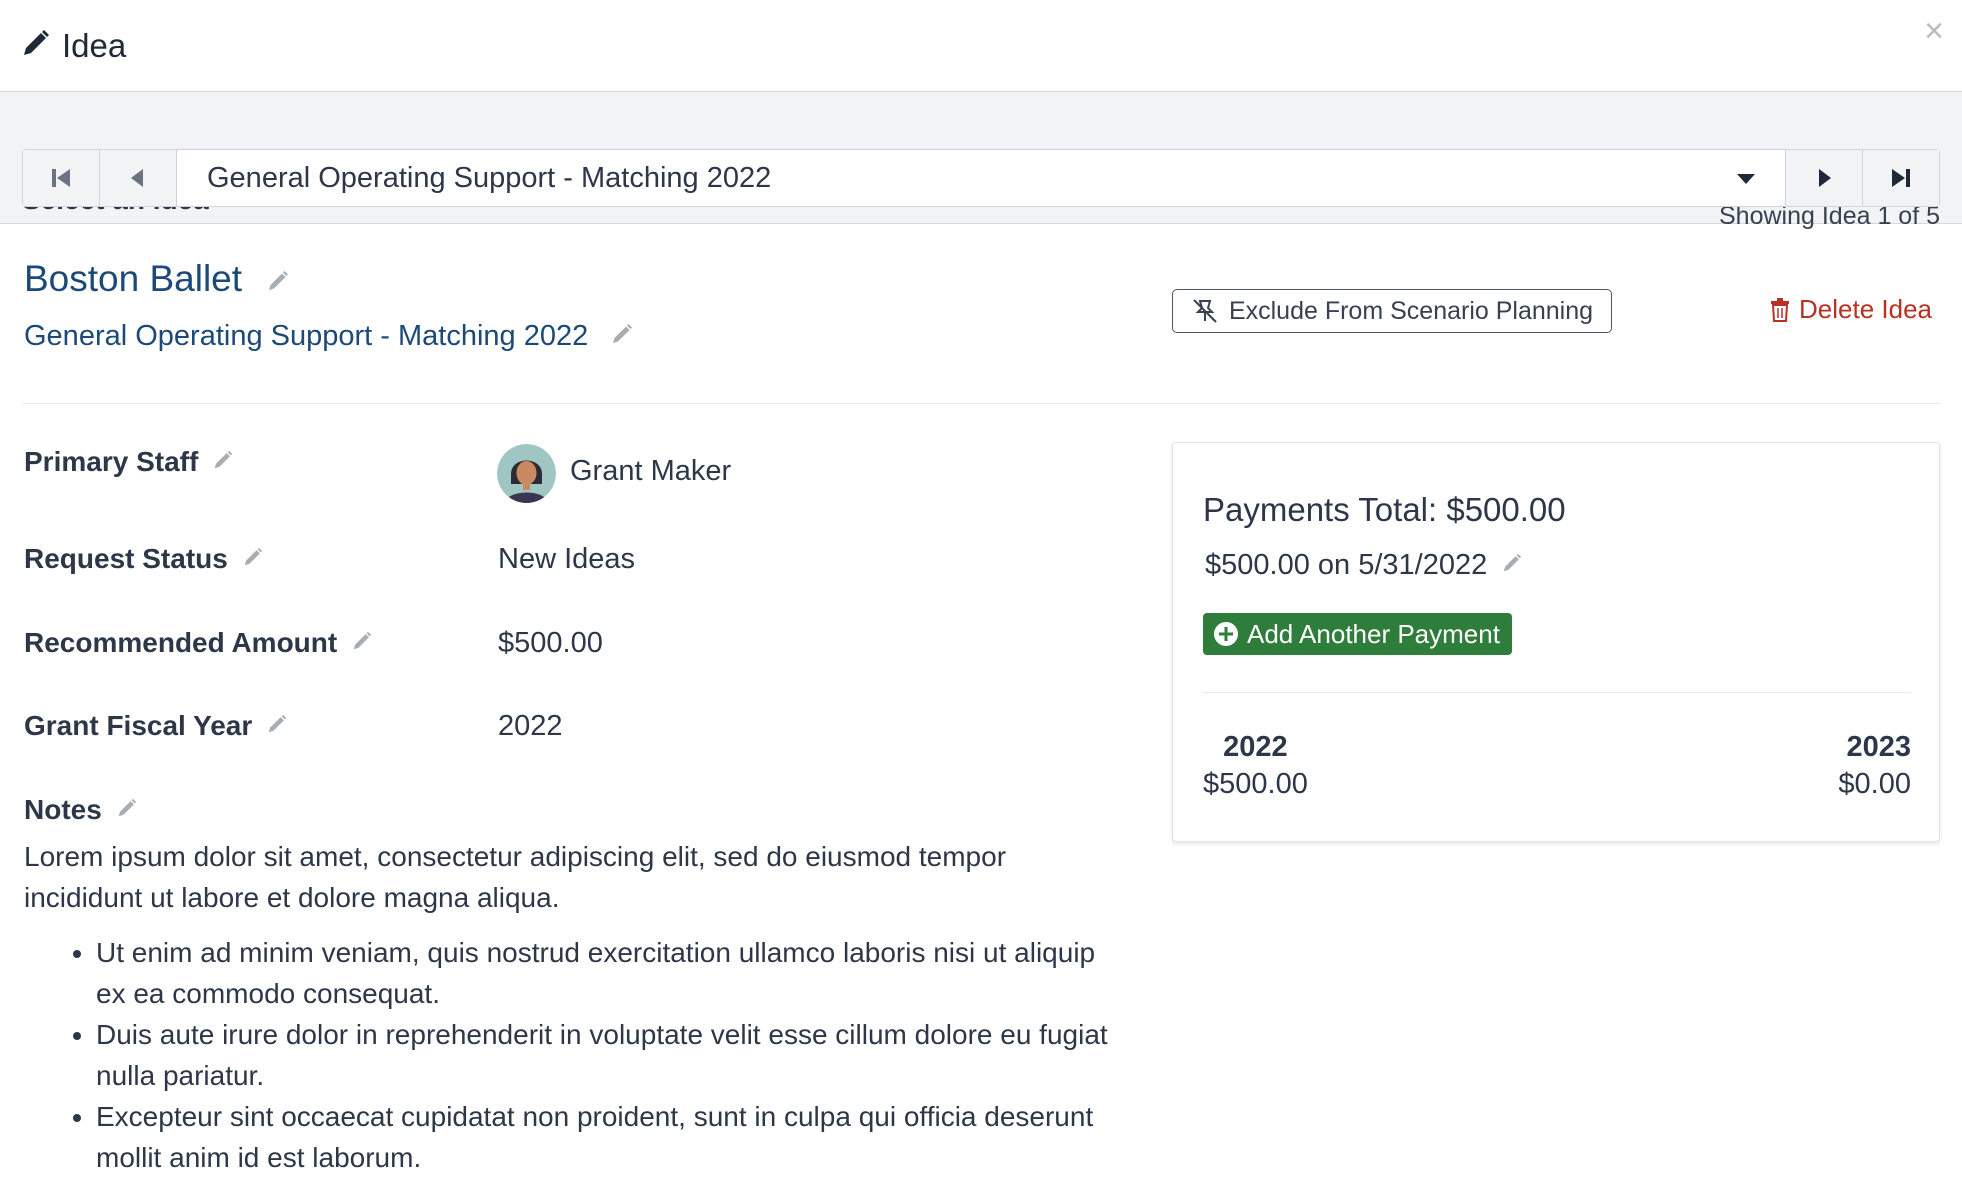 The width and height of the screenshot is (1962, 1200). Describe the element at coordinates (1346, 565) in the screenshot. I see `payment-line-text: $500.00 on 5/31/2022` at that location.